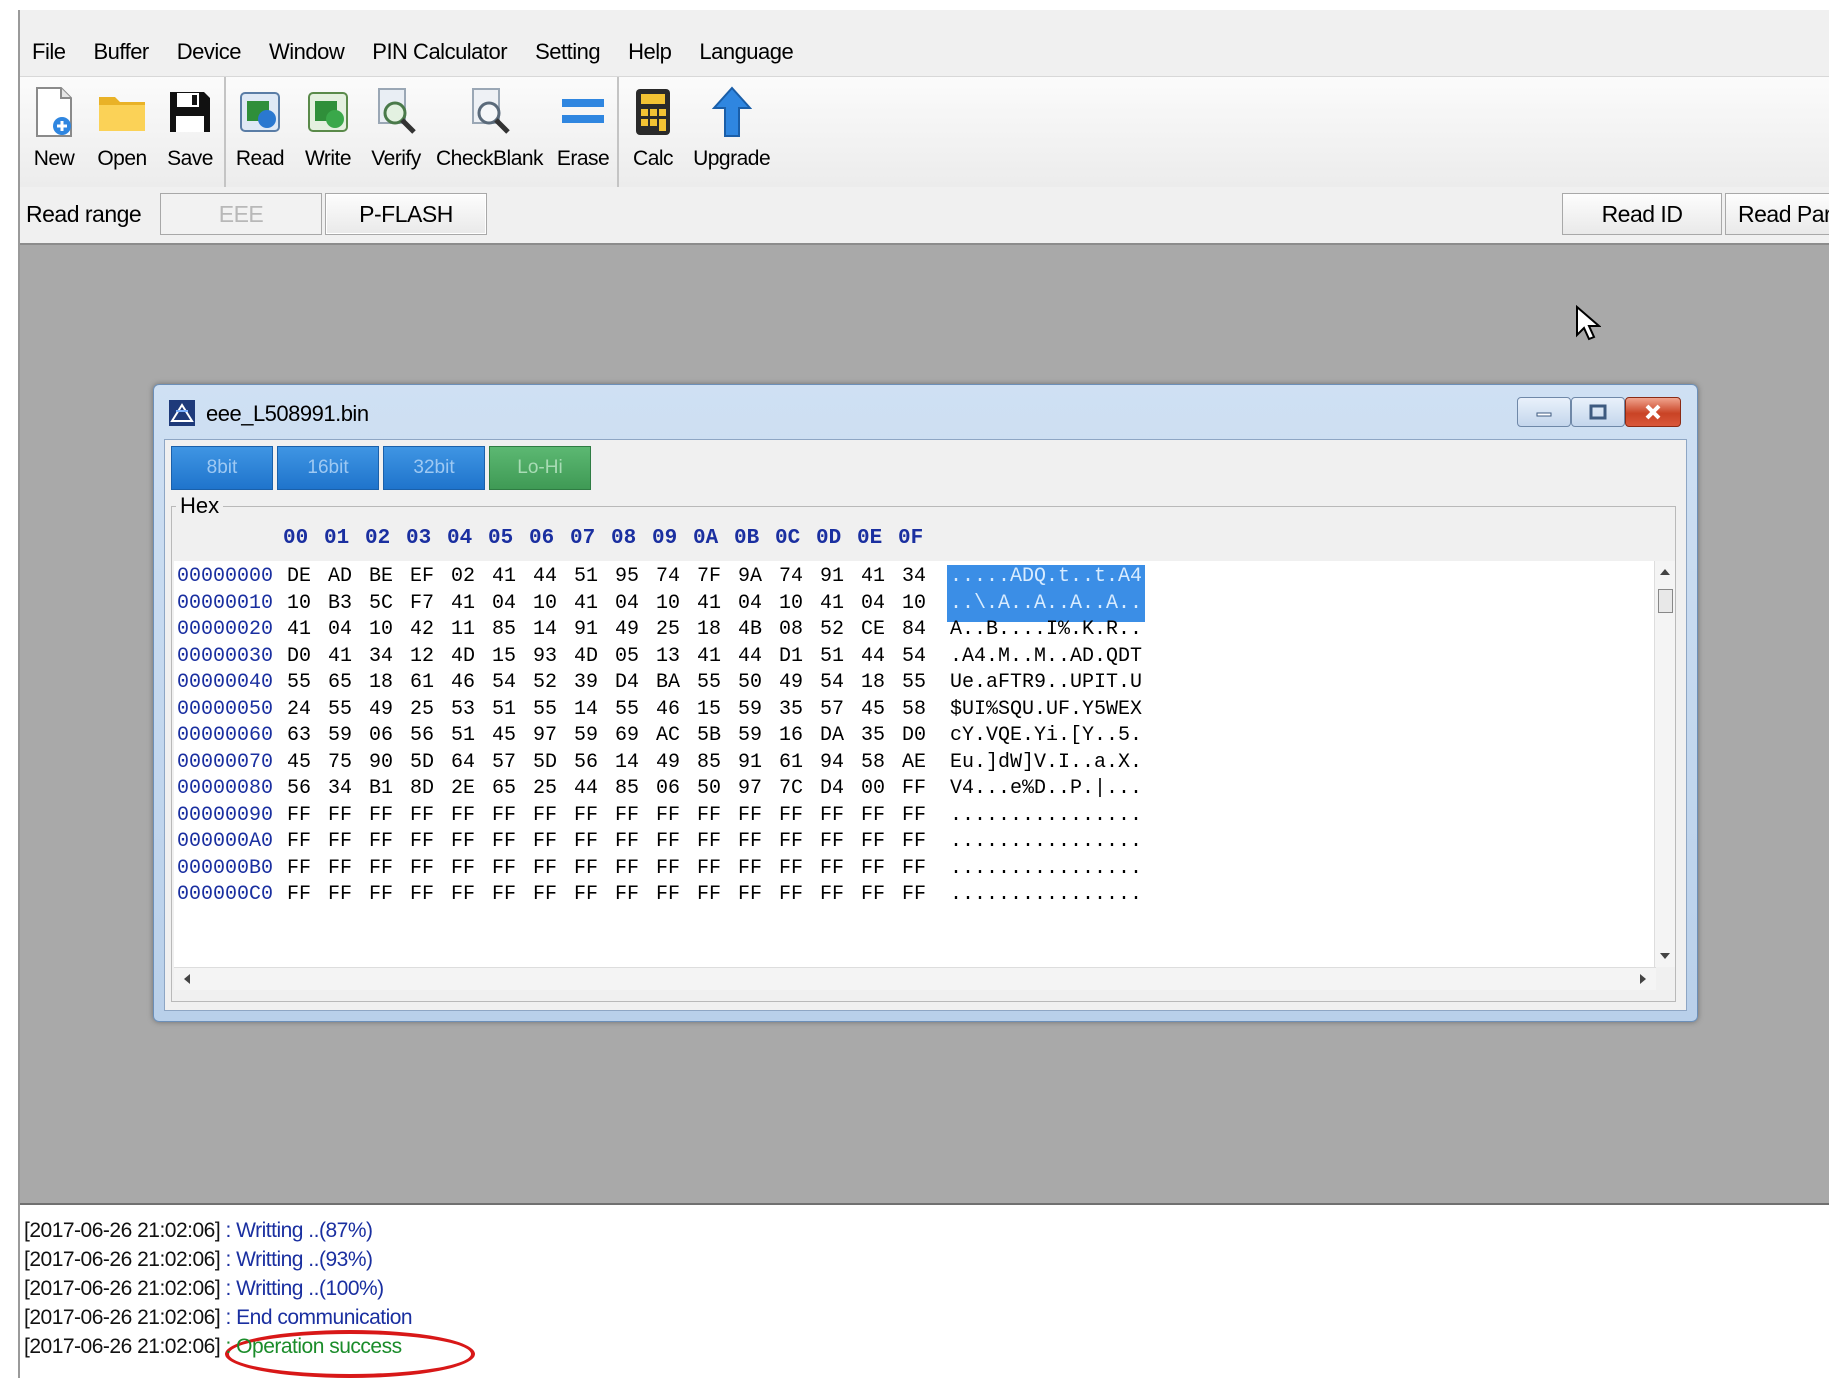 This screenshot has height=1378, width=1829. Describe the element at coordinates (1777, 214) in the screenshot. I see `read-part-button: Read Part` at that location.